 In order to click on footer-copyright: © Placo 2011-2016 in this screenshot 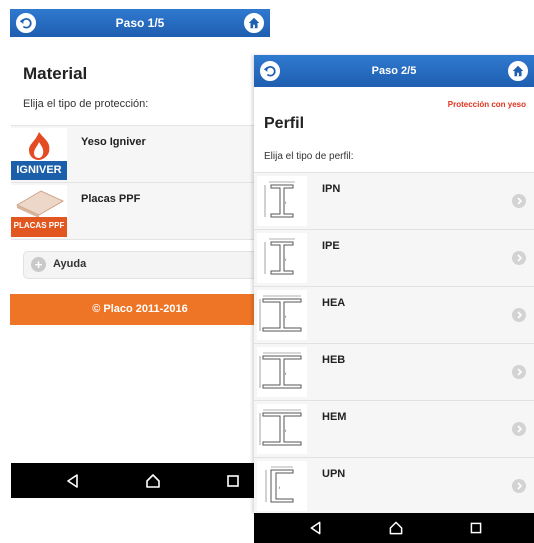, I will do `click(140, 309)`.